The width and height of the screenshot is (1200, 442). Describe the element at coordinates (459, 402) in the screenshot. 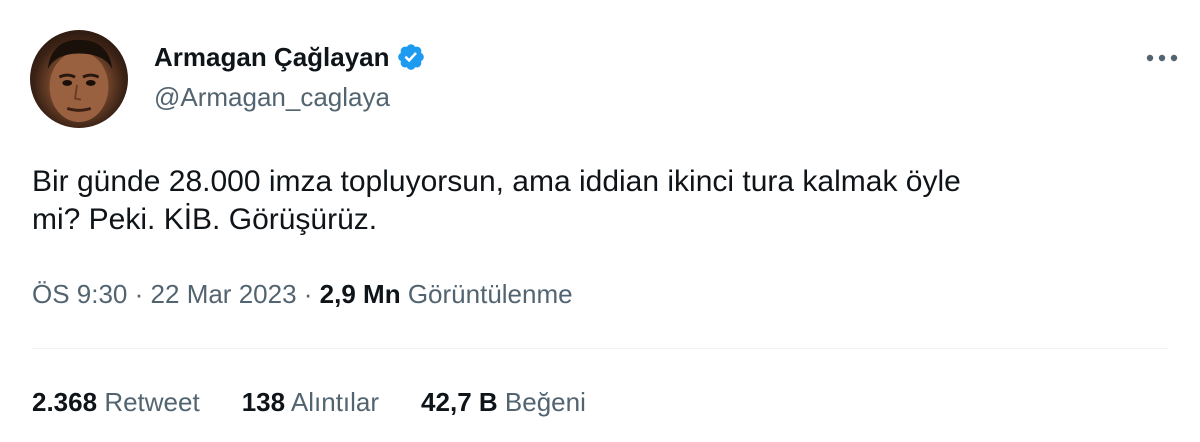

I see `likes-count: 42,7 B` at that location.